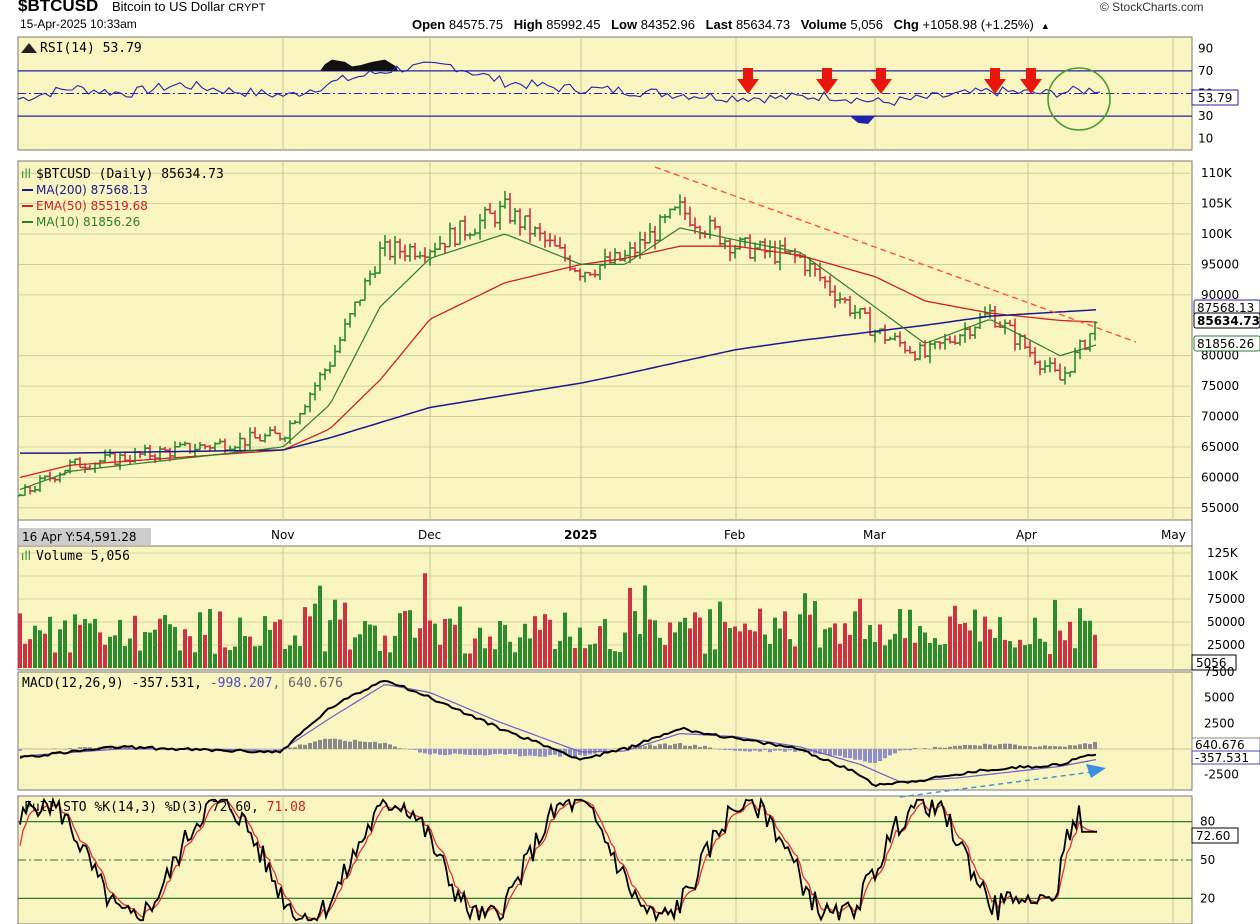 This screenshot has width=1260, height=924. What do you see at coordinates (92, 190) in the screenshot?
I see `legend-entry: MA(200) 87568.13` at bounding box center [92, 190].